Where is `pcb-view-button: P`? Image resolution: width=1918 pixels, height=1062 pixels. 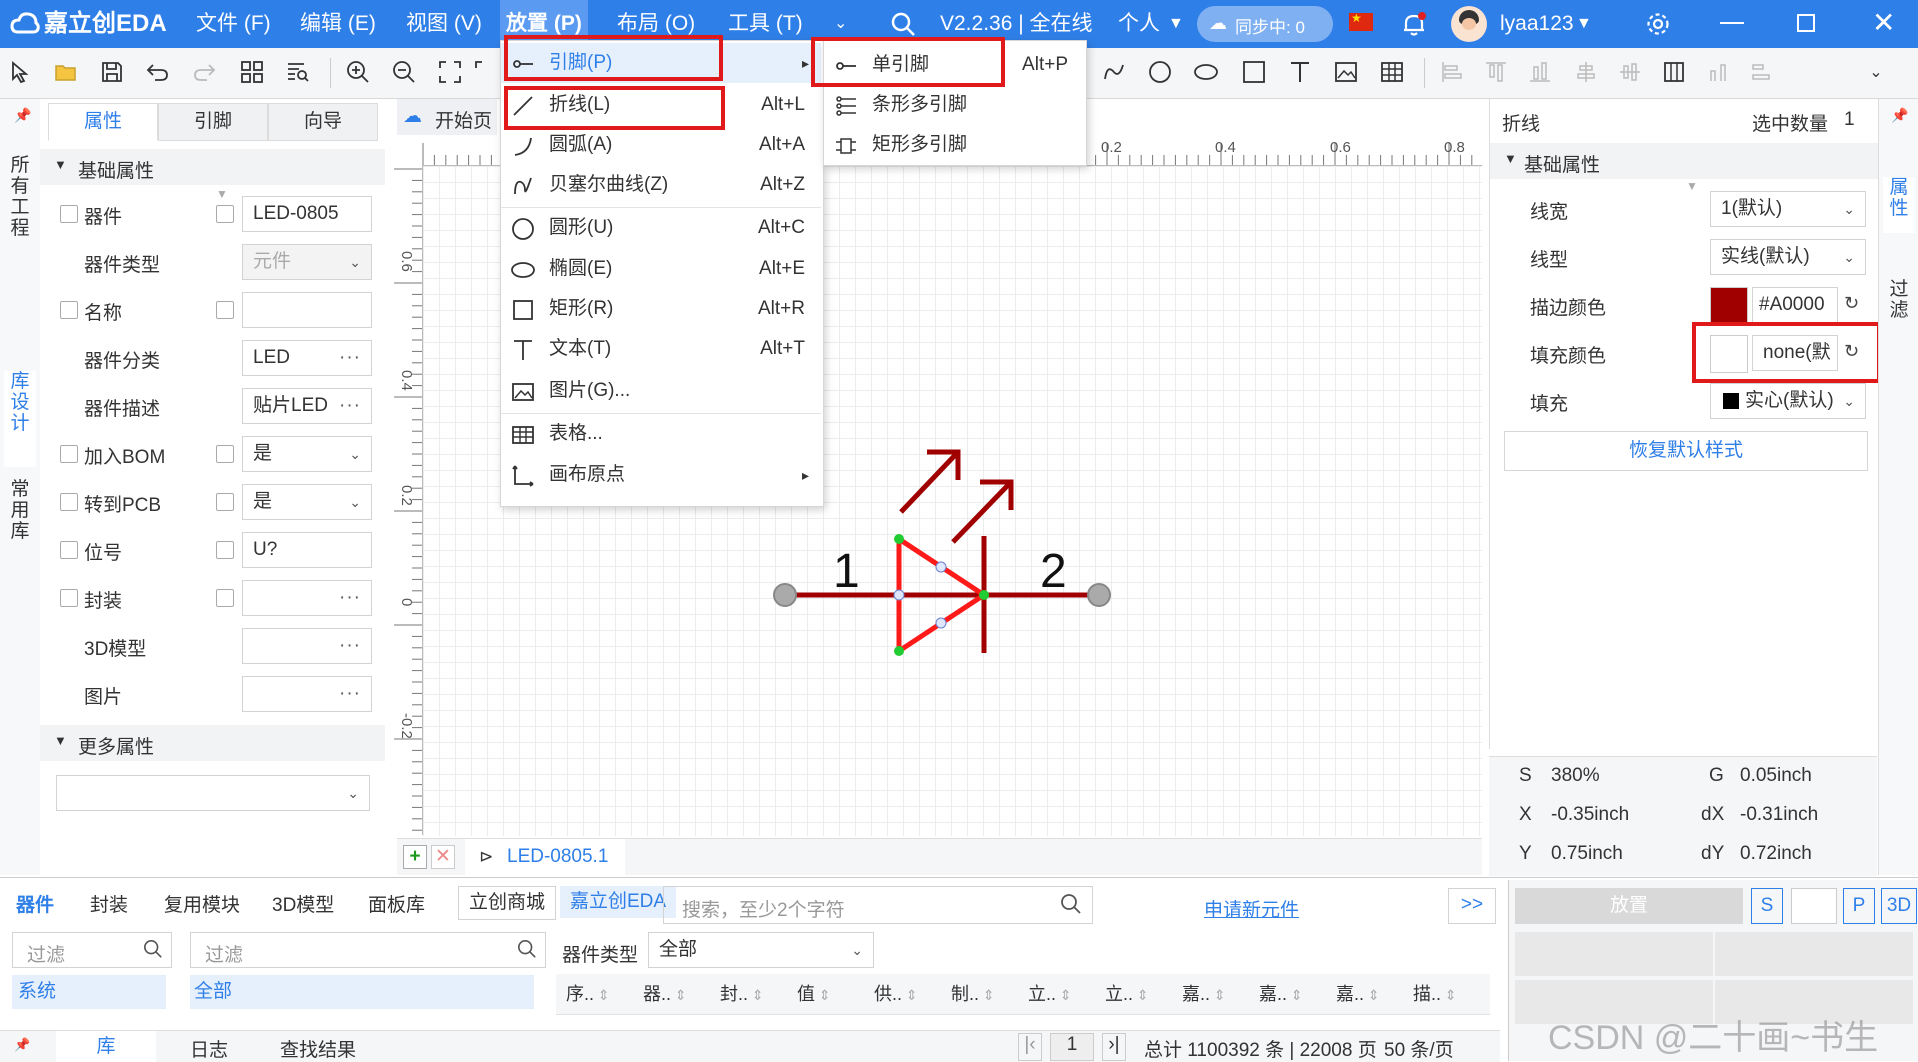 pcb-view-button: P is located at coordinates (1859, 906).